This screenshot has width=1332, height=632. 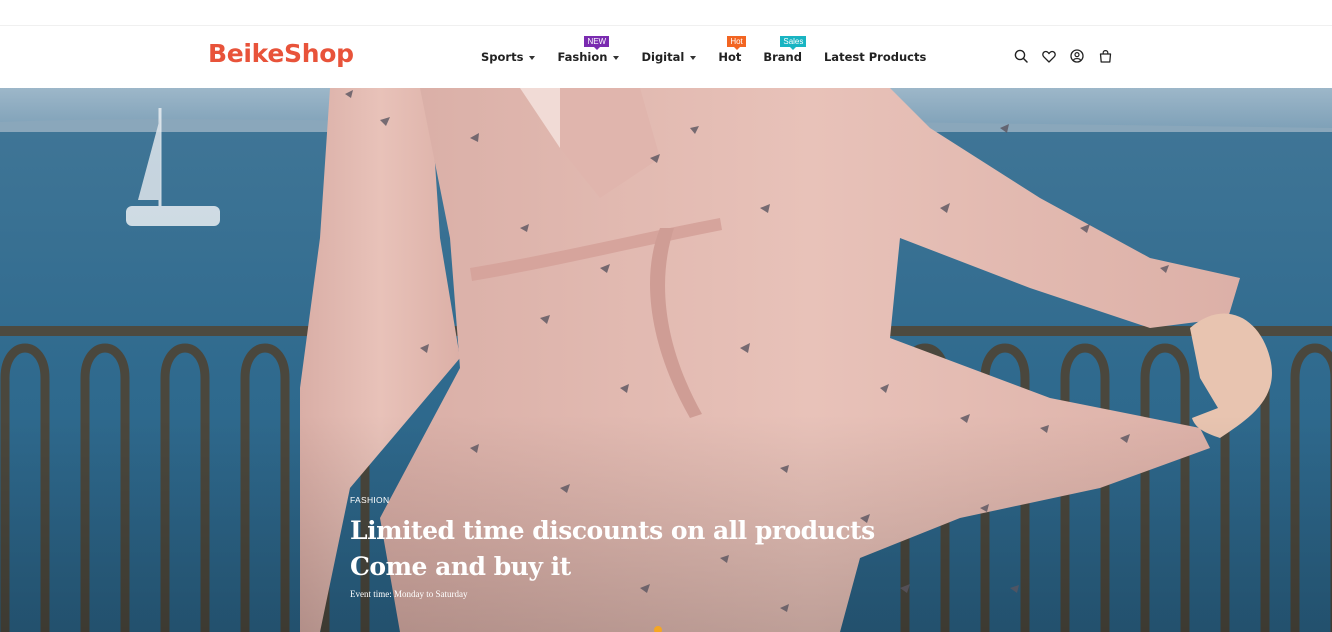 What do you see at coordinates (1021, 56) in the screenshot?
I see `search-icon` at bounding box center [1021, 56].